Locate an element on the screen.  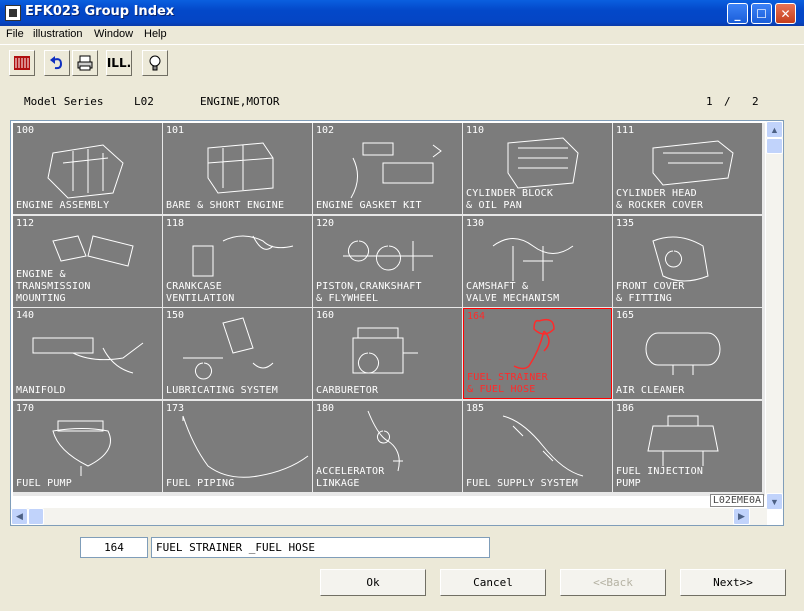
group-code: 186 is located at coordinates (625, 408).